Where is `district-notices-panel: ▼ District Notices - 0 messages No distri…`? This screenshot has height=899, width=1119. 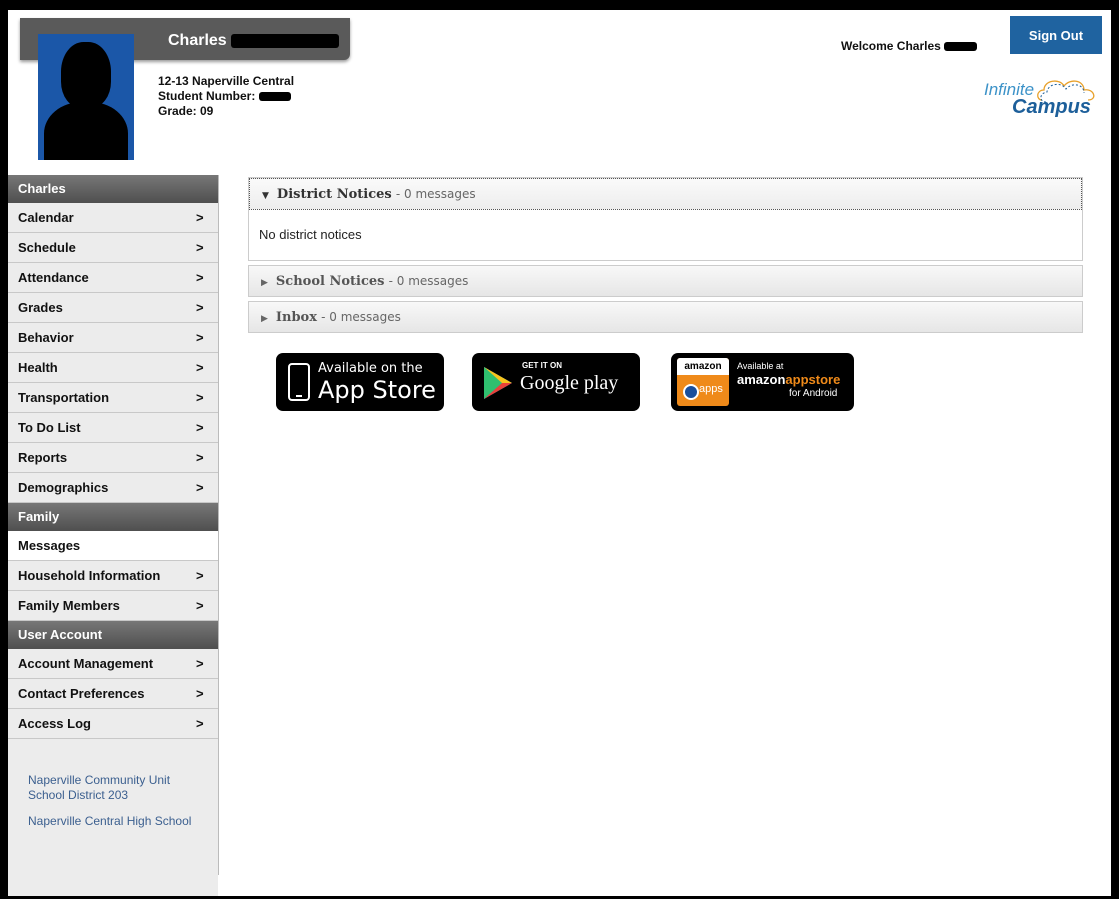
district-notices-panel: ▼ District Notices - 0 messages No distri… is located at coordinates (665, 219).